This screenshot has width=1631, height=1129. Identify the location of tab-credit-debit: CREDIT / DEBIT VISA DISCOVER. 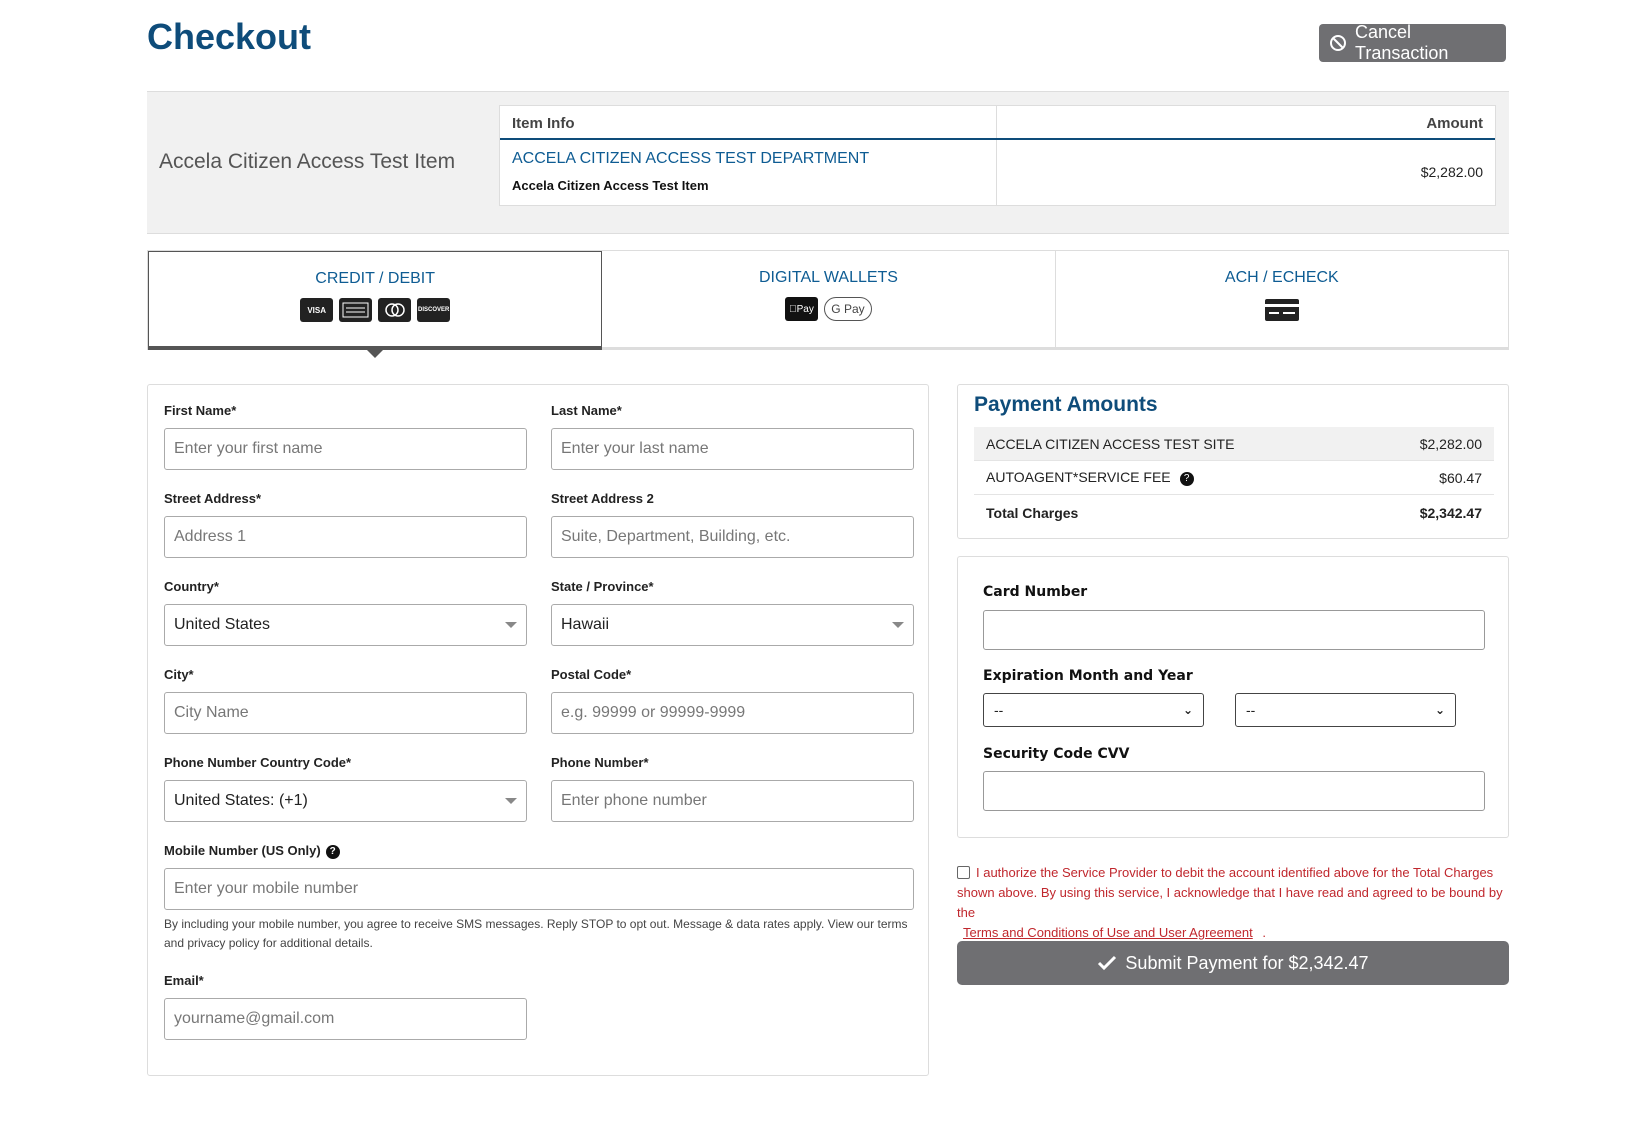
(375, 304).